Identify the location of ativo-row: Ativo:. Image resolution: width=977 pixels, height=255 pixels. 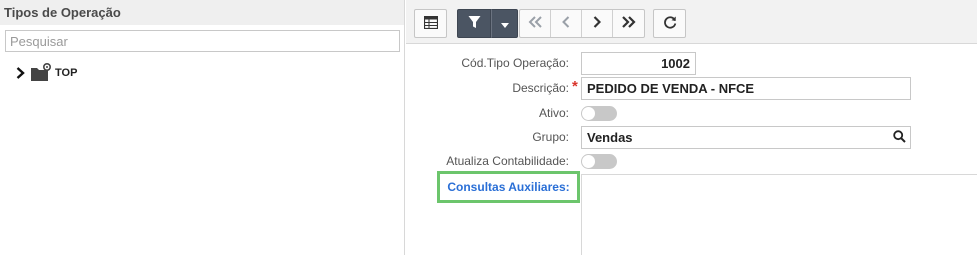
(691, 113).